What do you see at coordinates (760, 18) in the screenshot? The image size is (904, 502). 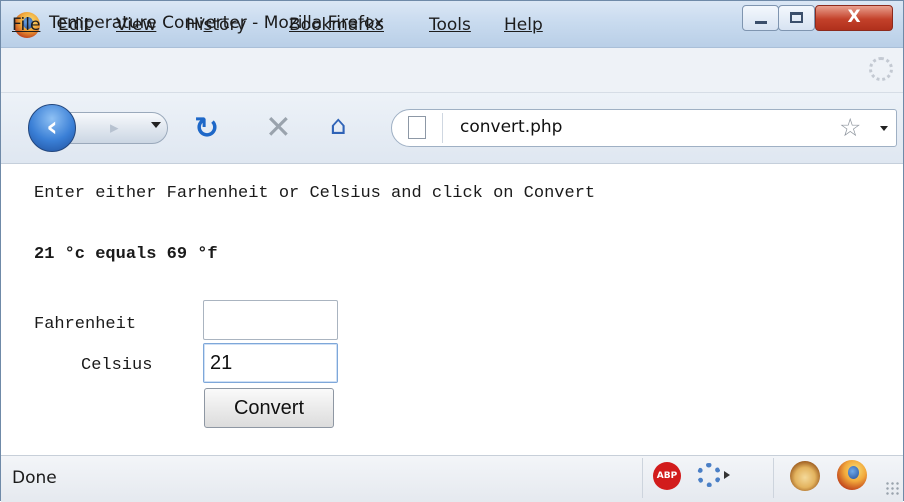 I see `minimize-button` at bounding box center [760, 18].